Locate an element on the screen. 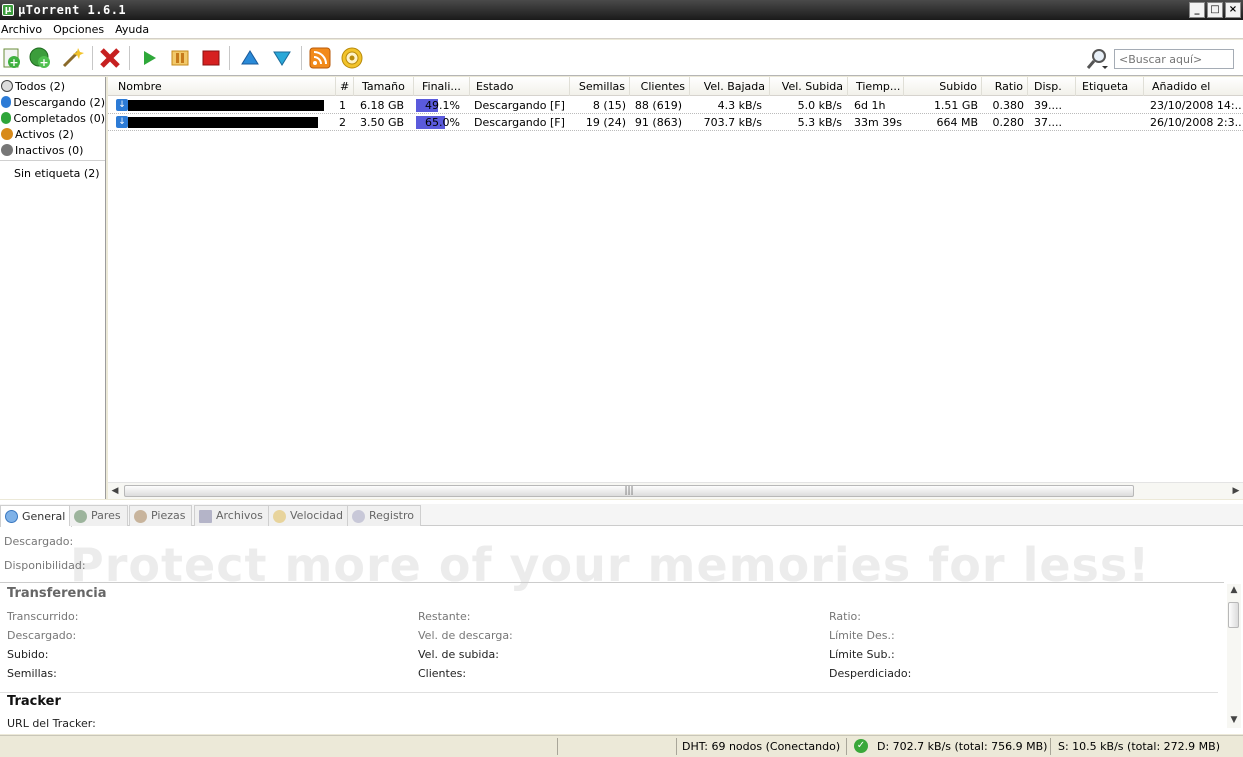 This screenshot has height=757, width=1243. column-header-etiqueta: Etiqueta is located at coordinates (1111, 86).